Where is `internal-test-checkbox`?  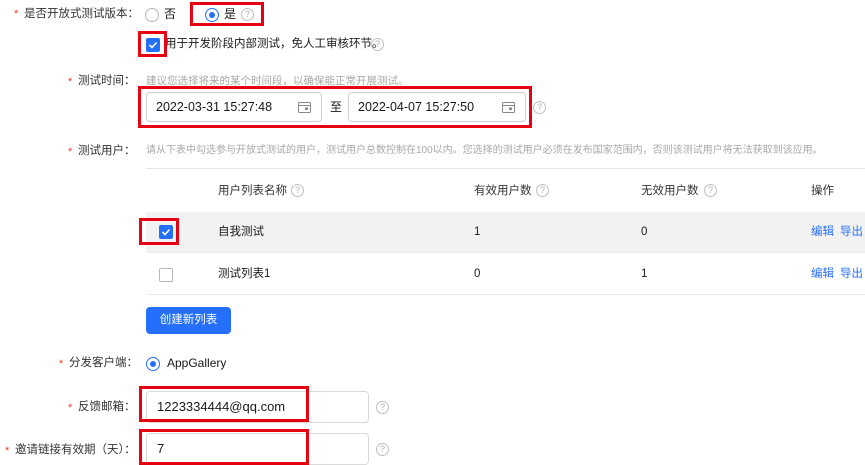 internal-test-checkbox is located at coordinates (153, 45).